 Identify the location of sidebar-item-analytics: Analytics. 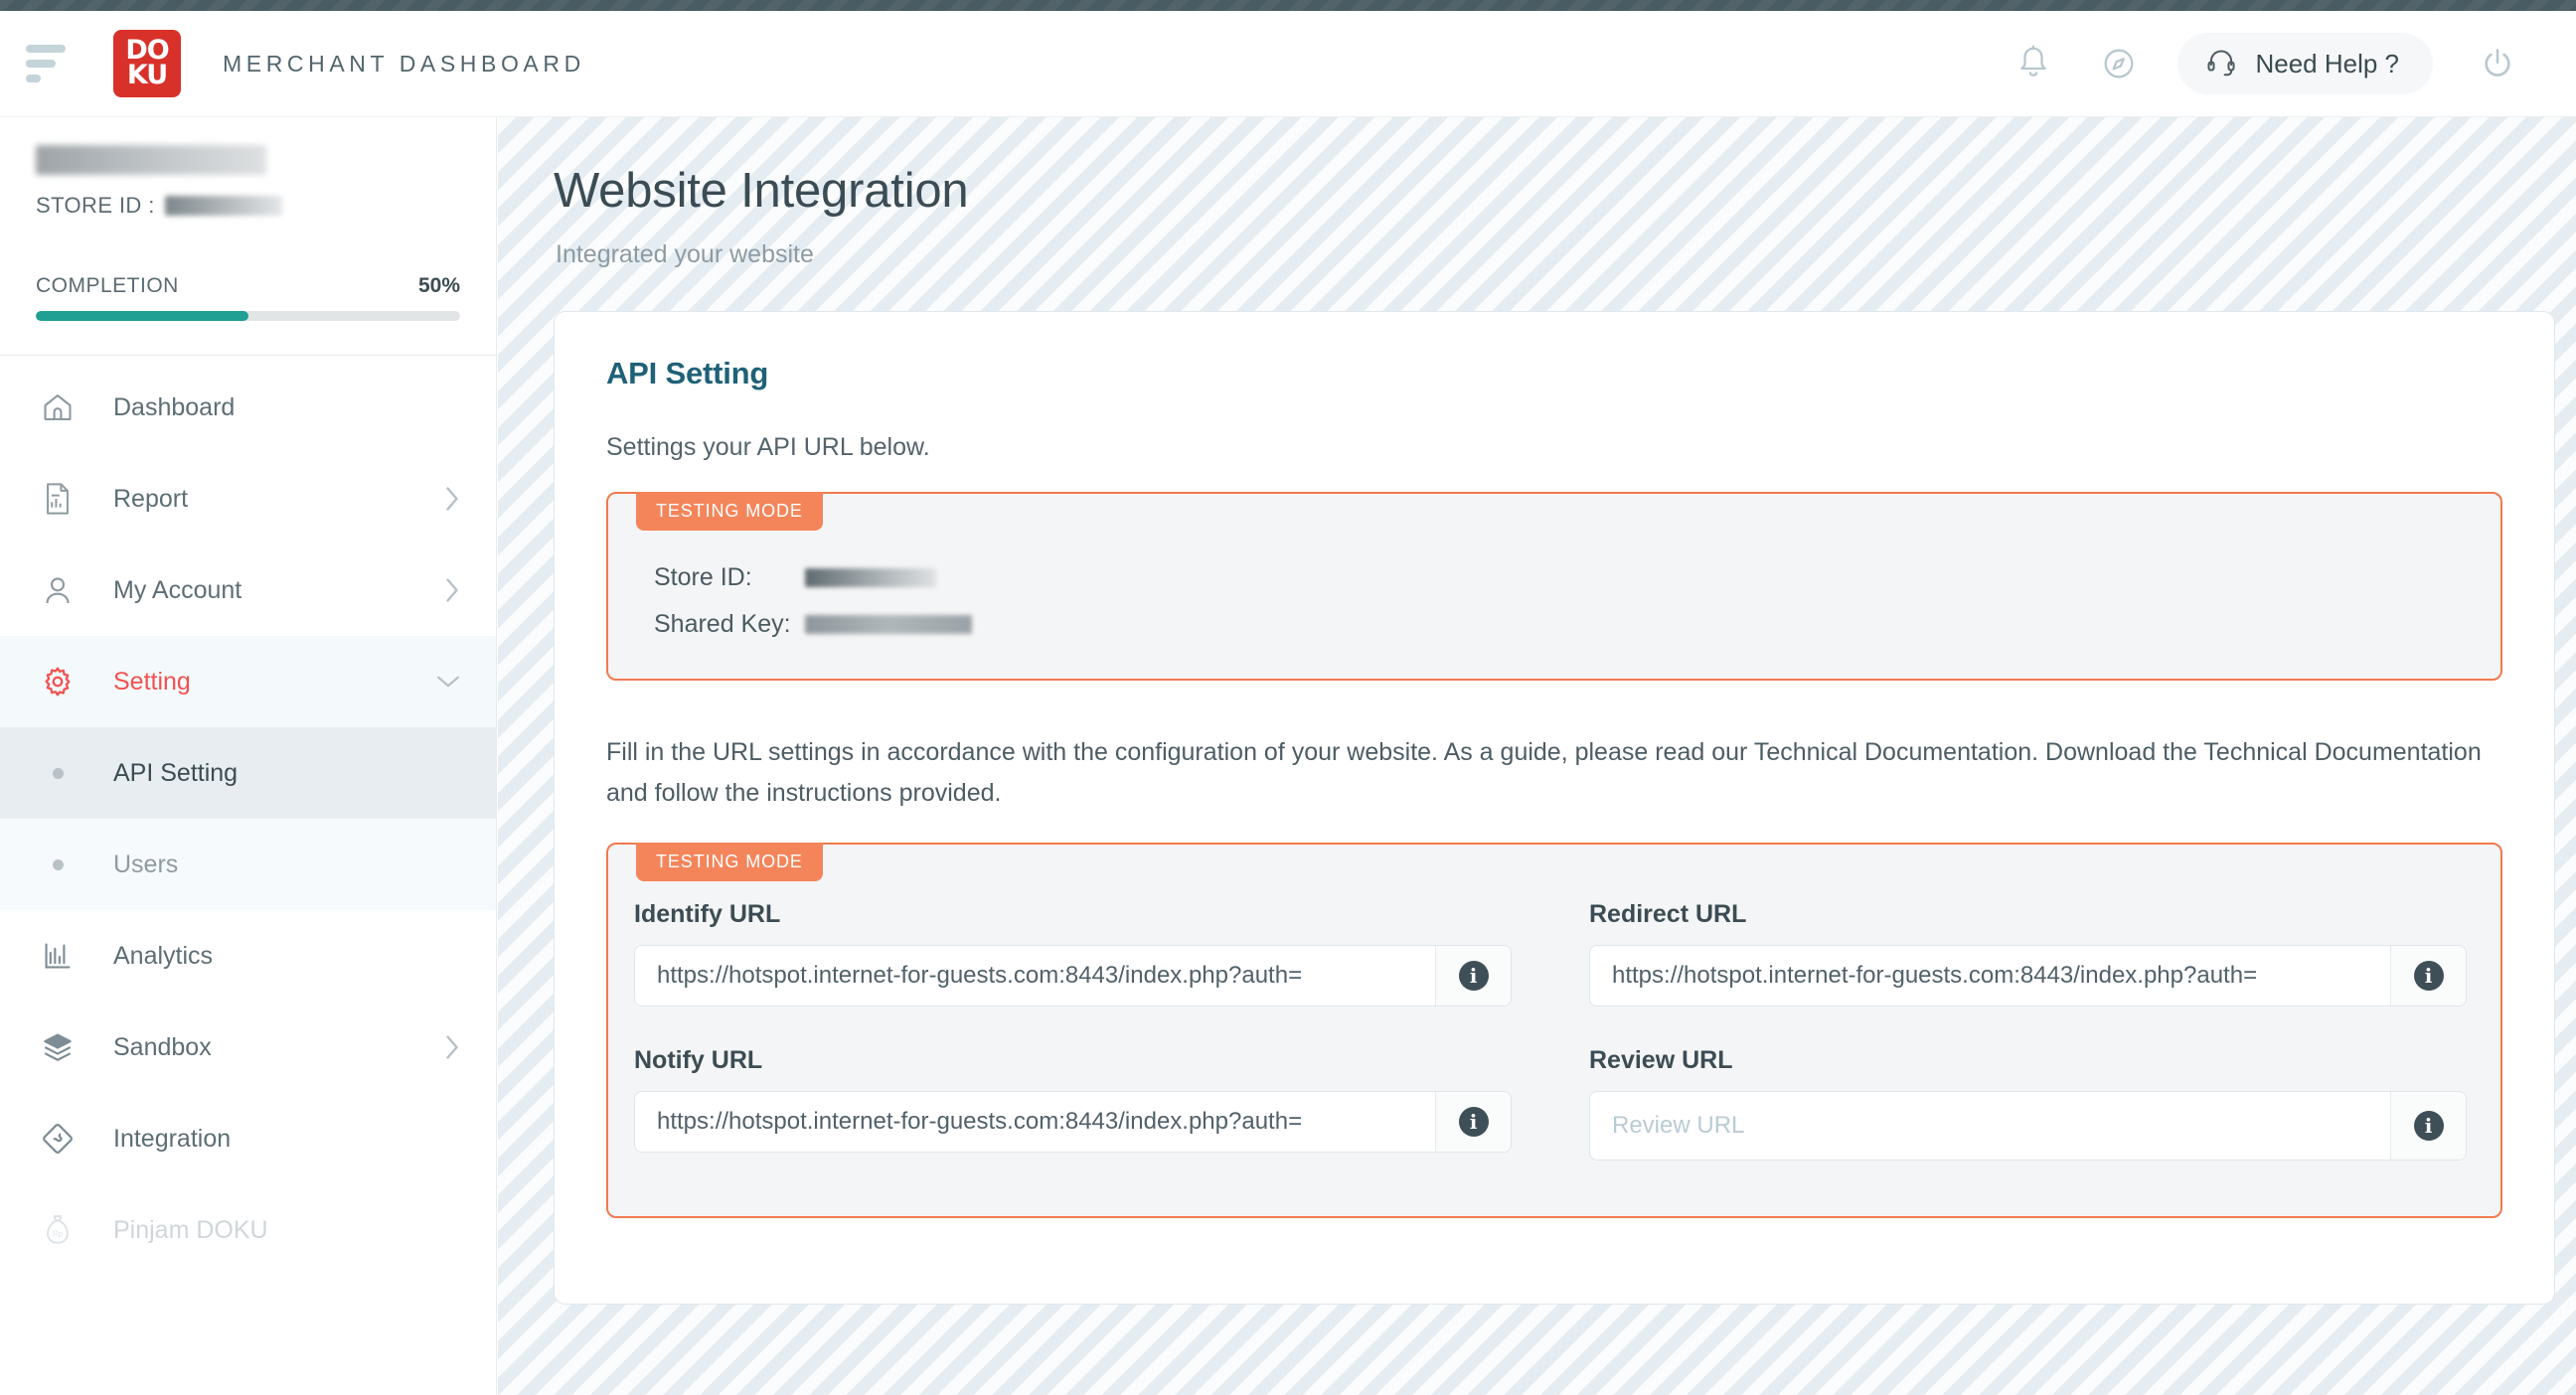
(248, 956).